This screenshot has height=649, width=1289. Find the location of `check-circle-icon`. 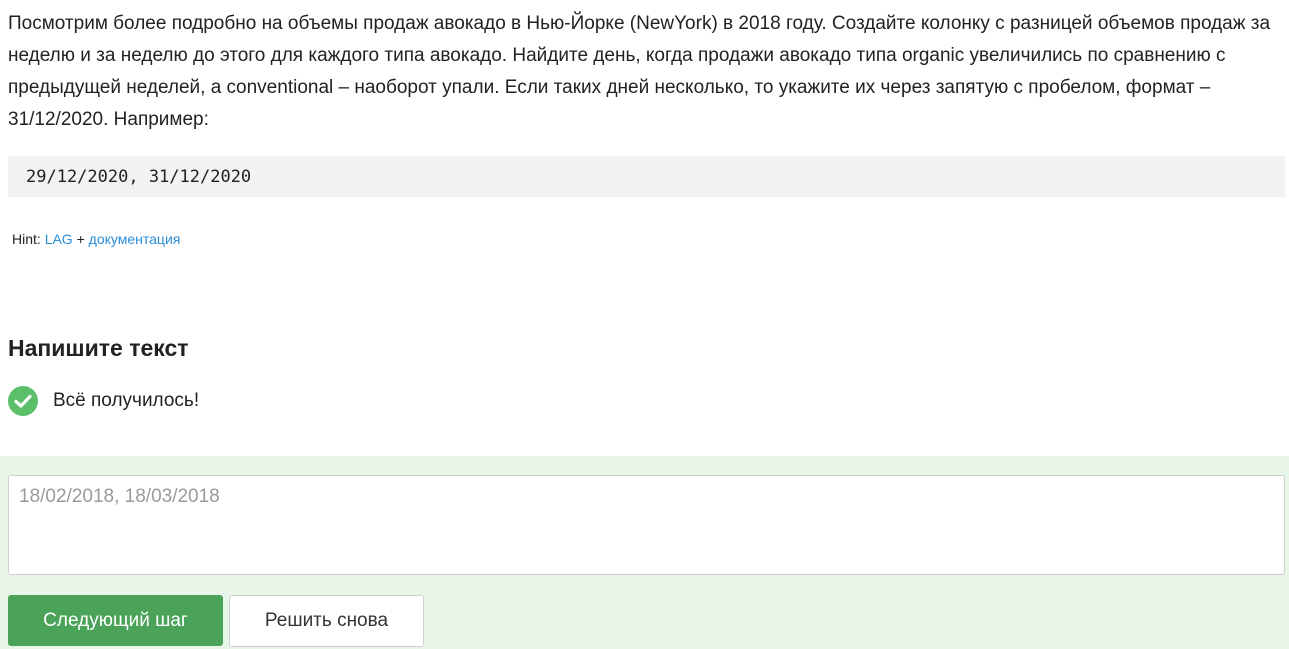

check-circle-icon is located at coordinates (23, 401).